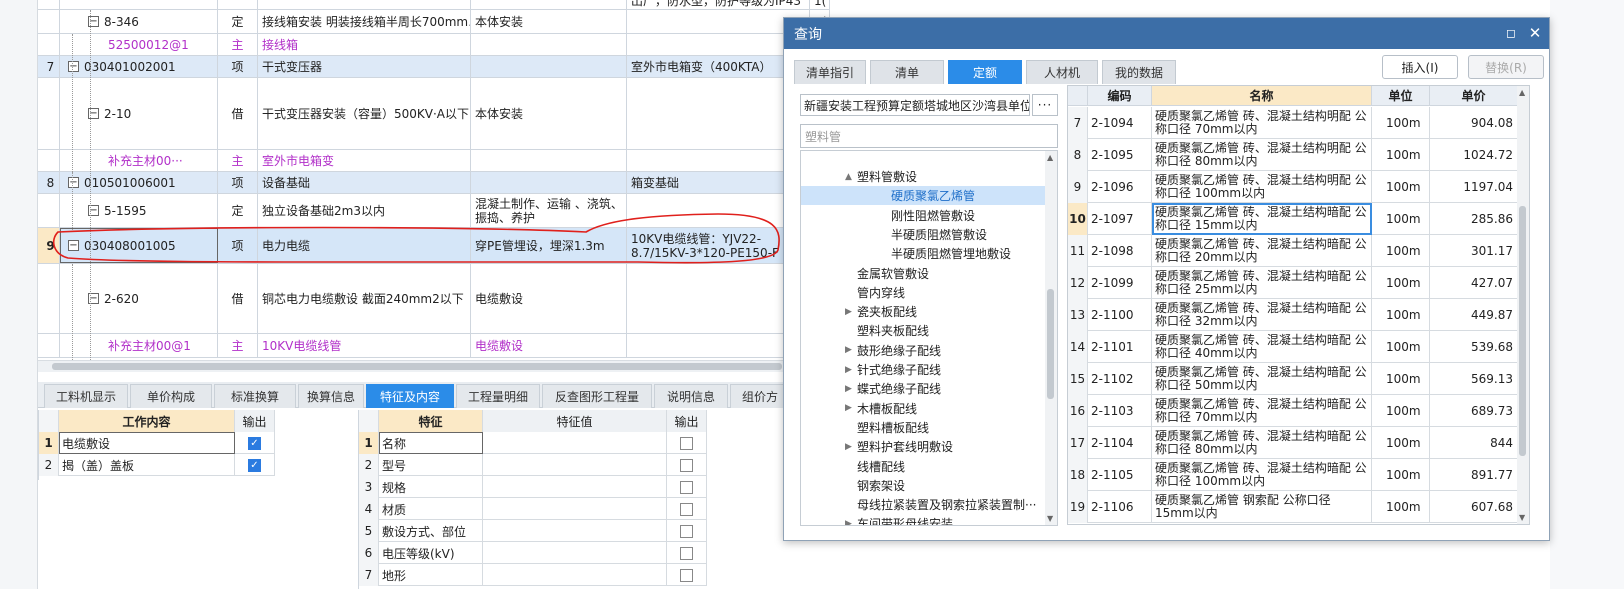 Image resolution: width=1624 pixels, height=589 pixels. What do you see at coordinates (923, 504) in the screenshot?
I see `tree-item: 母线拉紧装置及钢索拉紧装置制···` at bounding box center [923, 504].